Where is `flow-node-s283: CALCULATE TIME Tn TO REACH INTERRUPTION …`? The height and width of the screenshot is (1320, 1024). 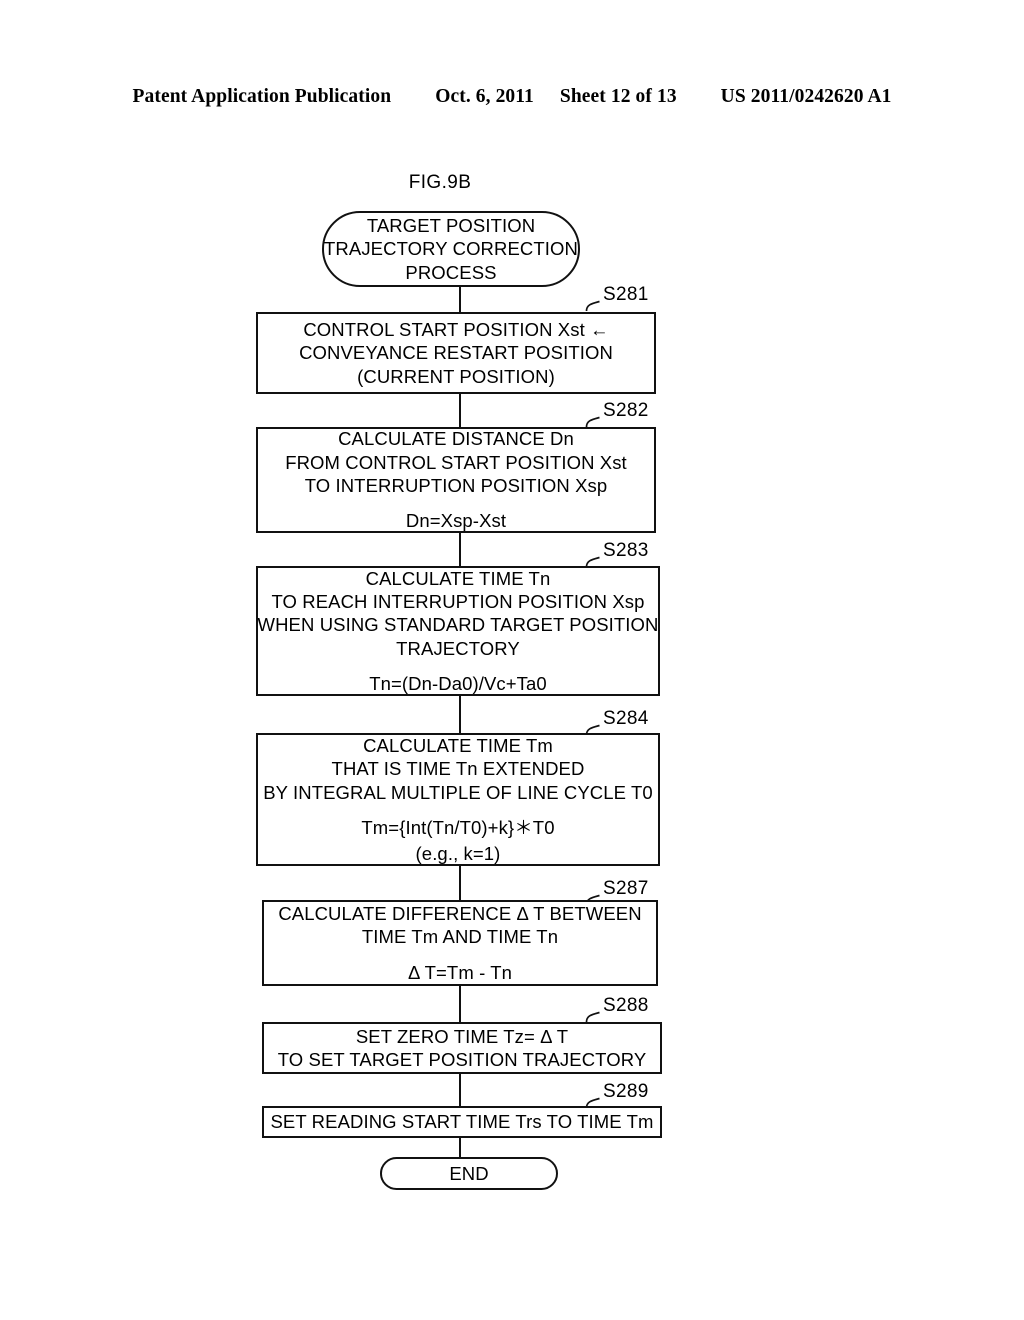 flow-node-s283: CALCULATE TIME Tn TO REACH INTERRUPTION … is located at coordinates (458, 631).